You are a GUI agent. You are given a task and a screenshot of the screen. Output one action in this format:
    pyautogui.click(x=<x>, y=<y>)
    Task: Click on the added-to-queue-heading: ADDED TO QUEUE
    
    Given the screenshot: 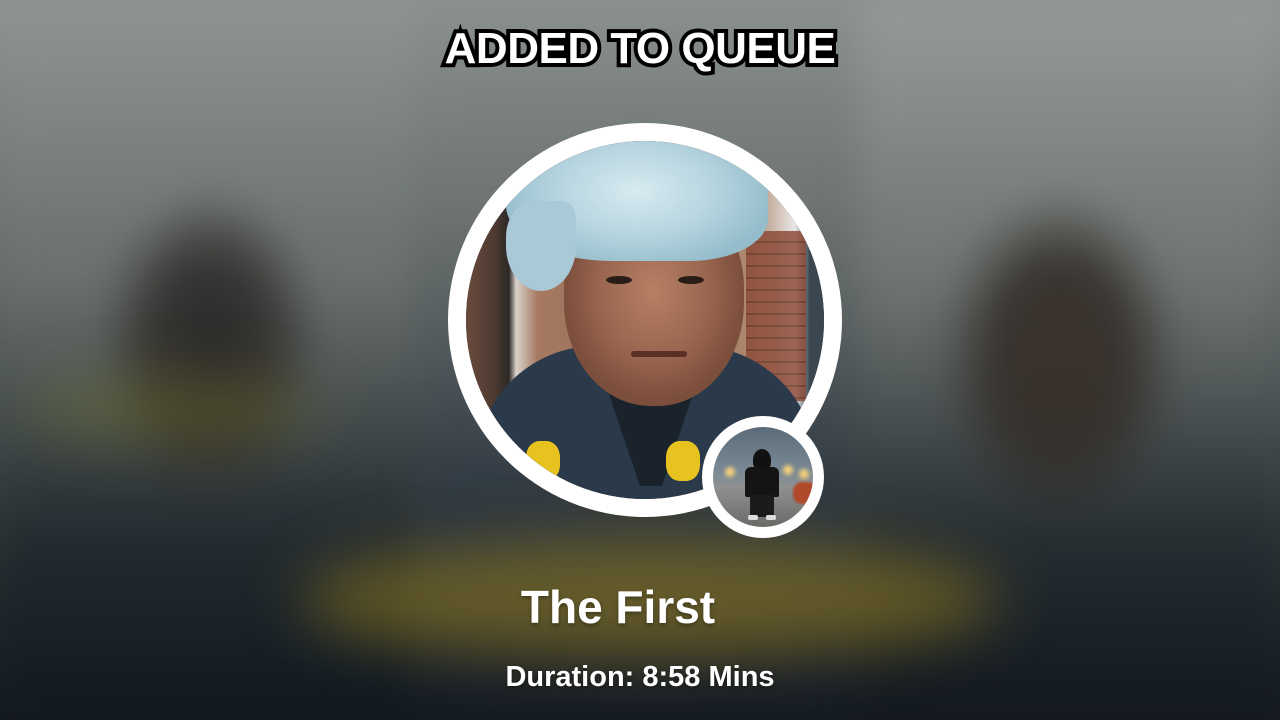 What is the action you would take?
    pyautogui.click(x=640, y=48)
    